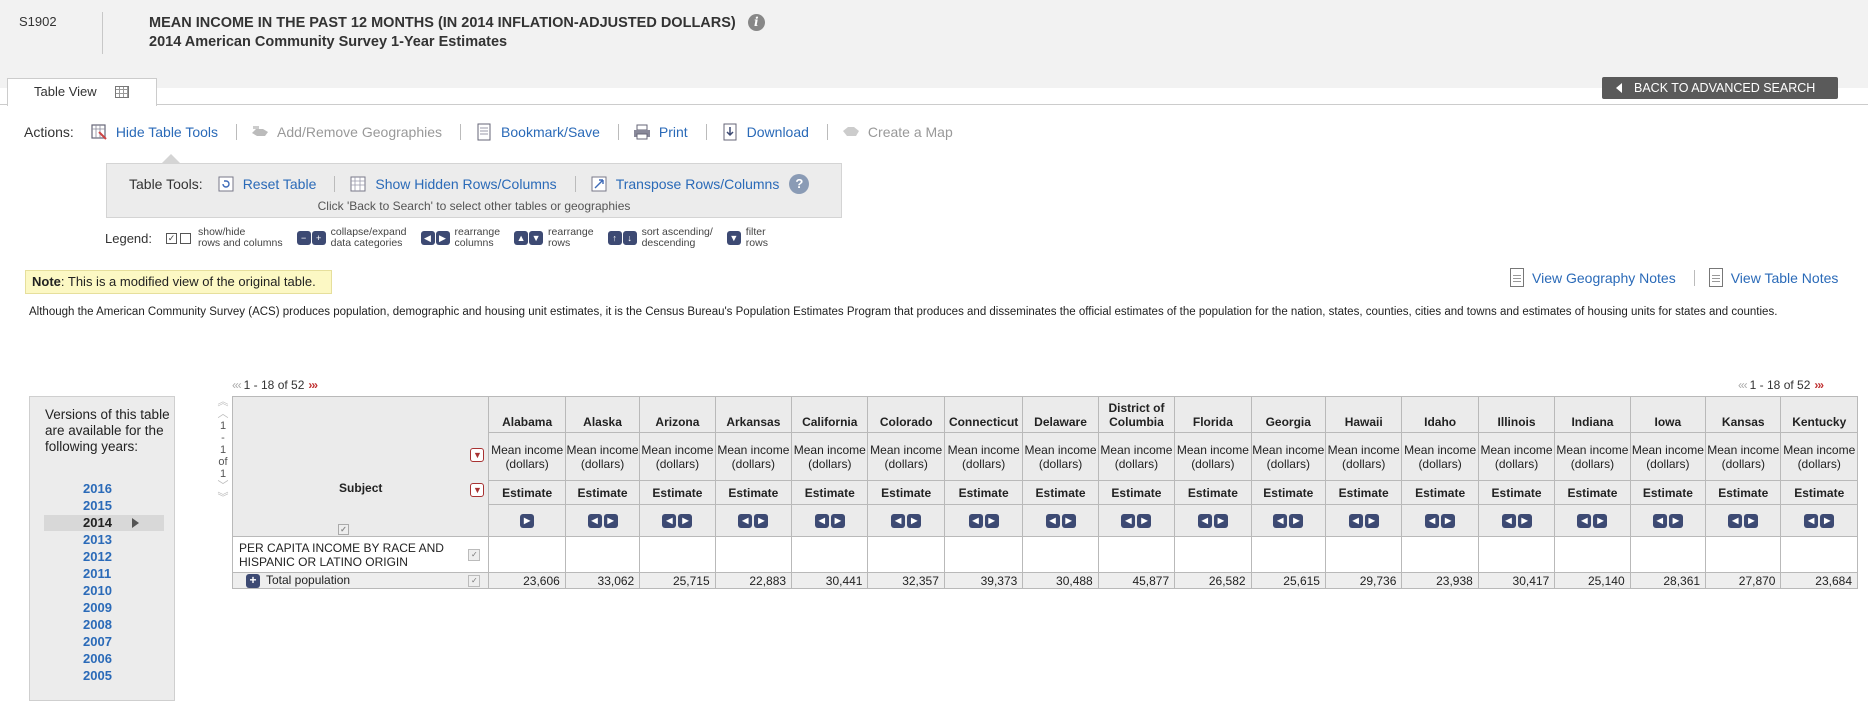  Describe the element at coordinates (102, 506) in the screenshot. I see `version-year-2015: 2015` at that location.